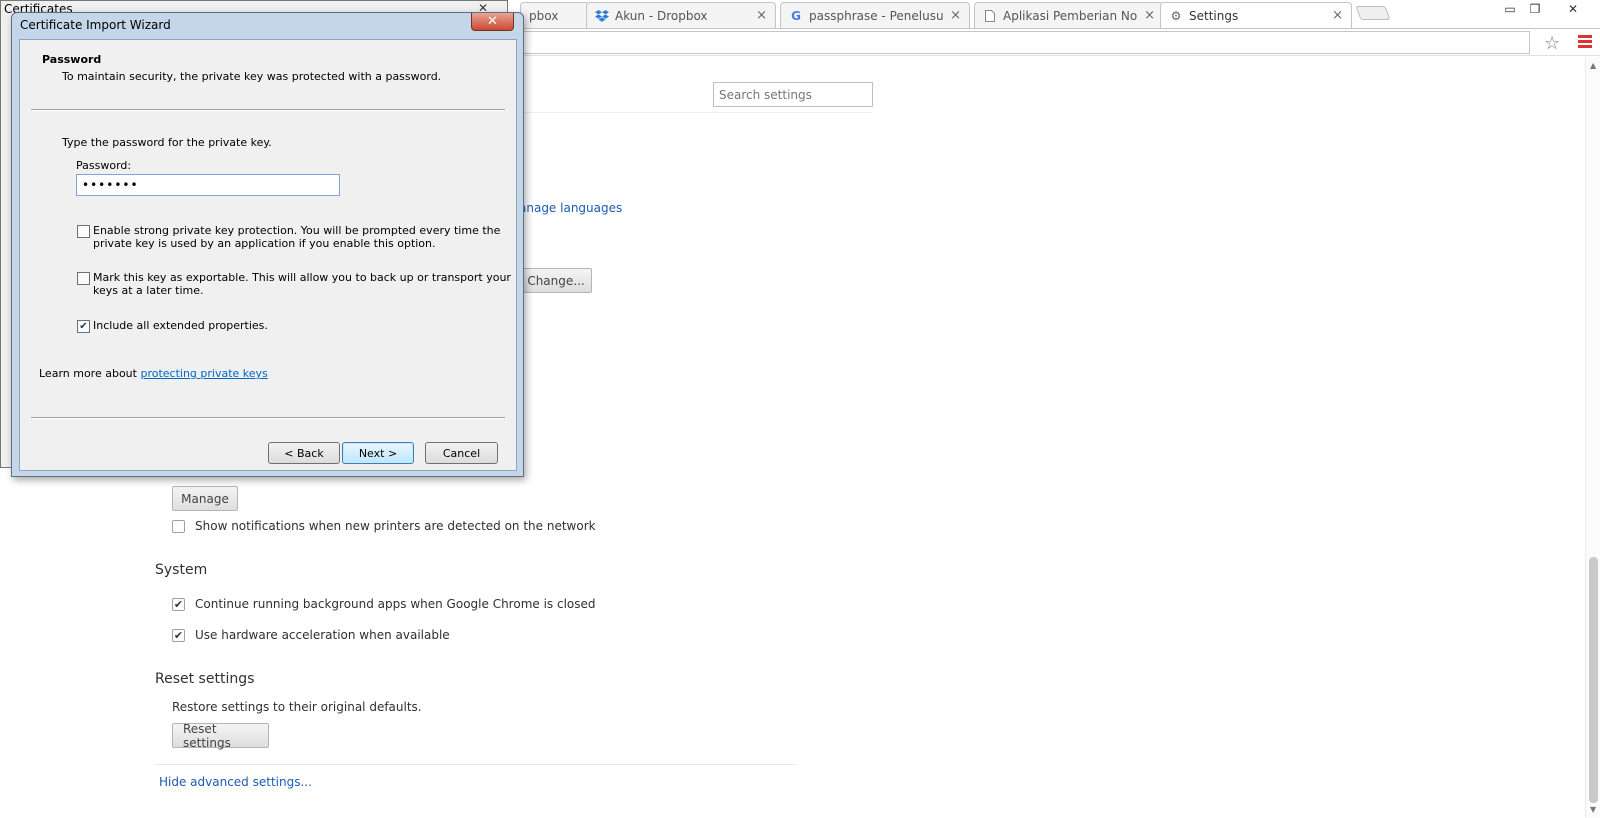  Describe the element at coordinates (1214, 15) in the screenshot. I see `tab-title: Settings` at that location.